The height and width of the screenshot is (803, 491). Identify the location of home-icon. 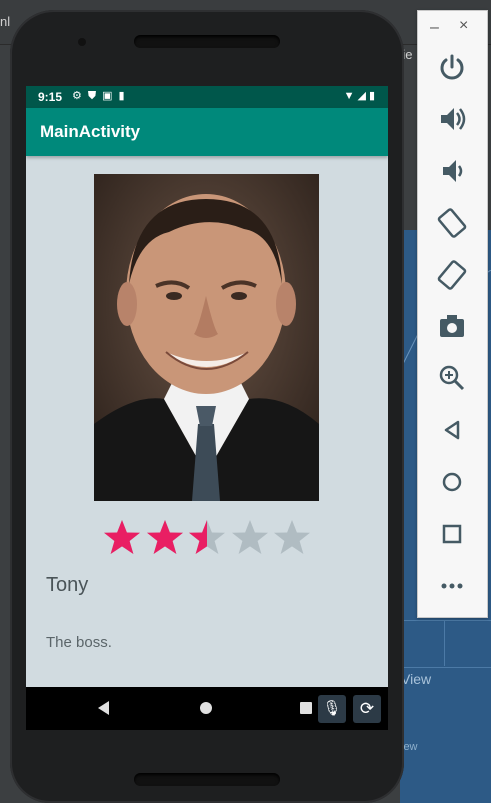
(452, 482).